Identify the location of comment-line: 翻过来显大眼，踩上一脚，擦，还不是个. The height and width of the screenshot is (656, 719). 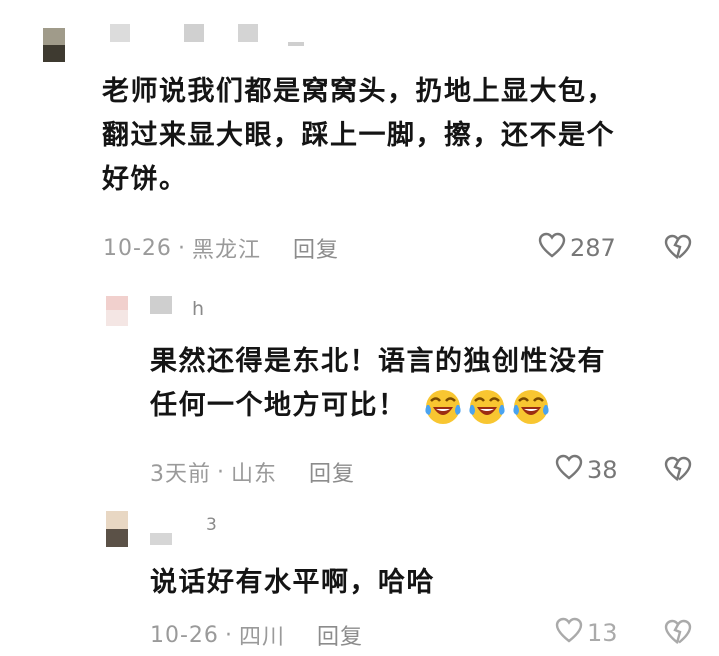
(358, 135).